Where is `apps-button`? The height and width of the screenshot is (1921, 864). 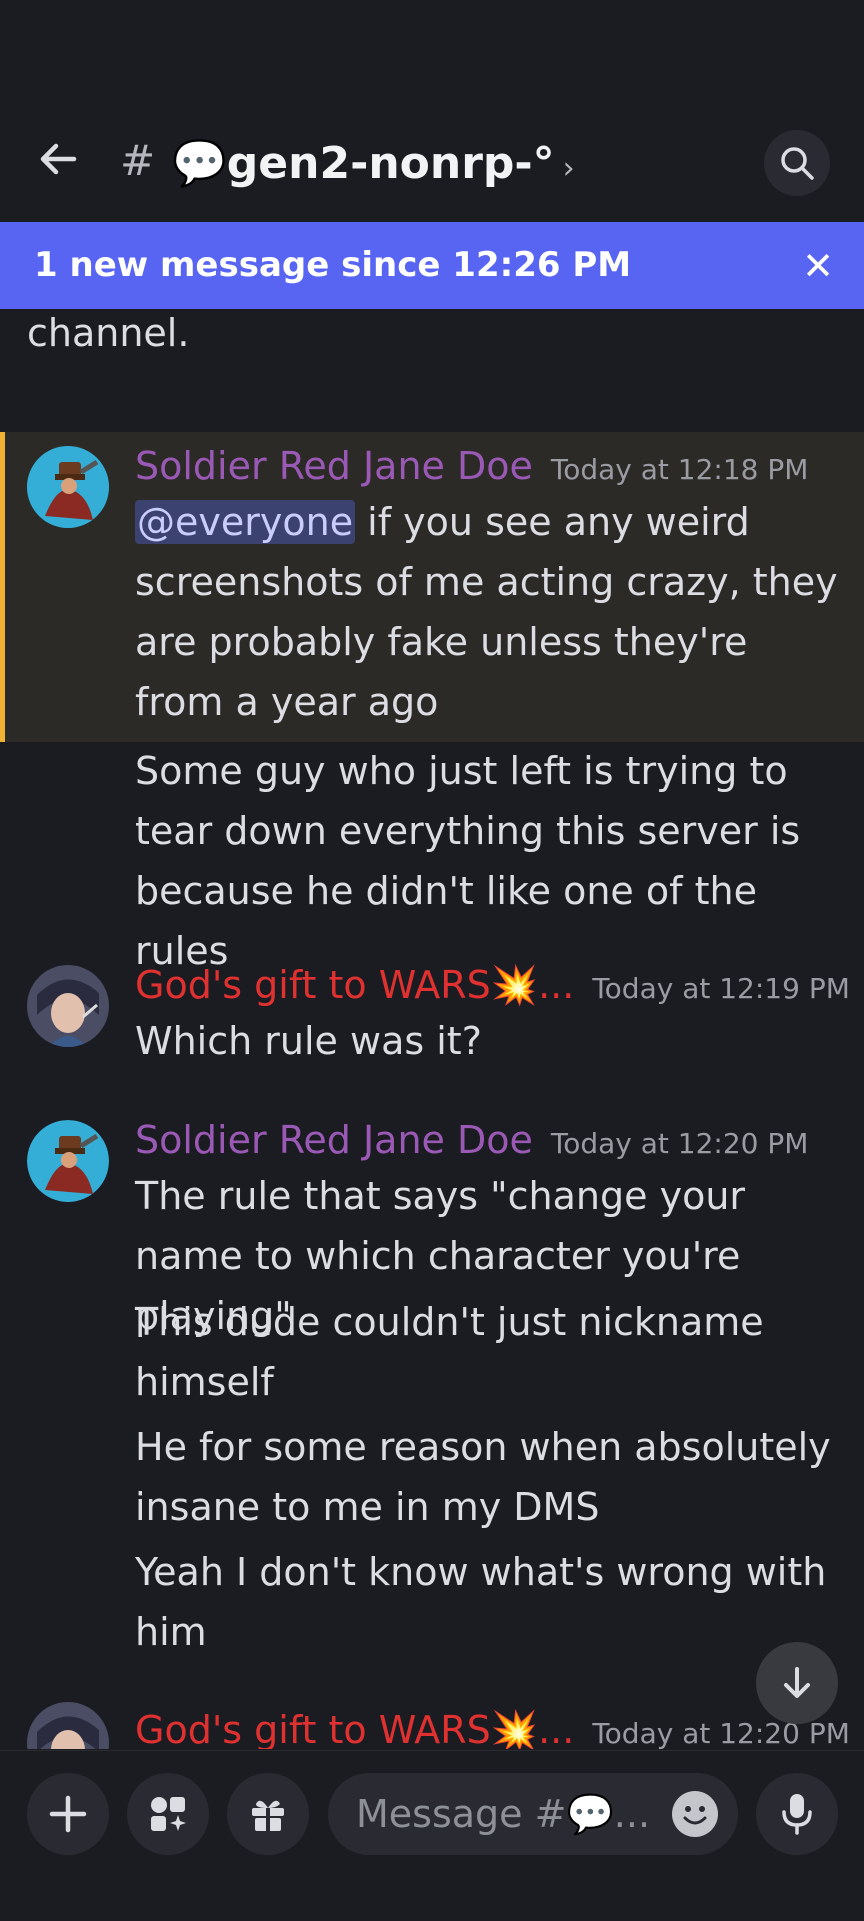 apps-button is located at coordinates (168, 1814).